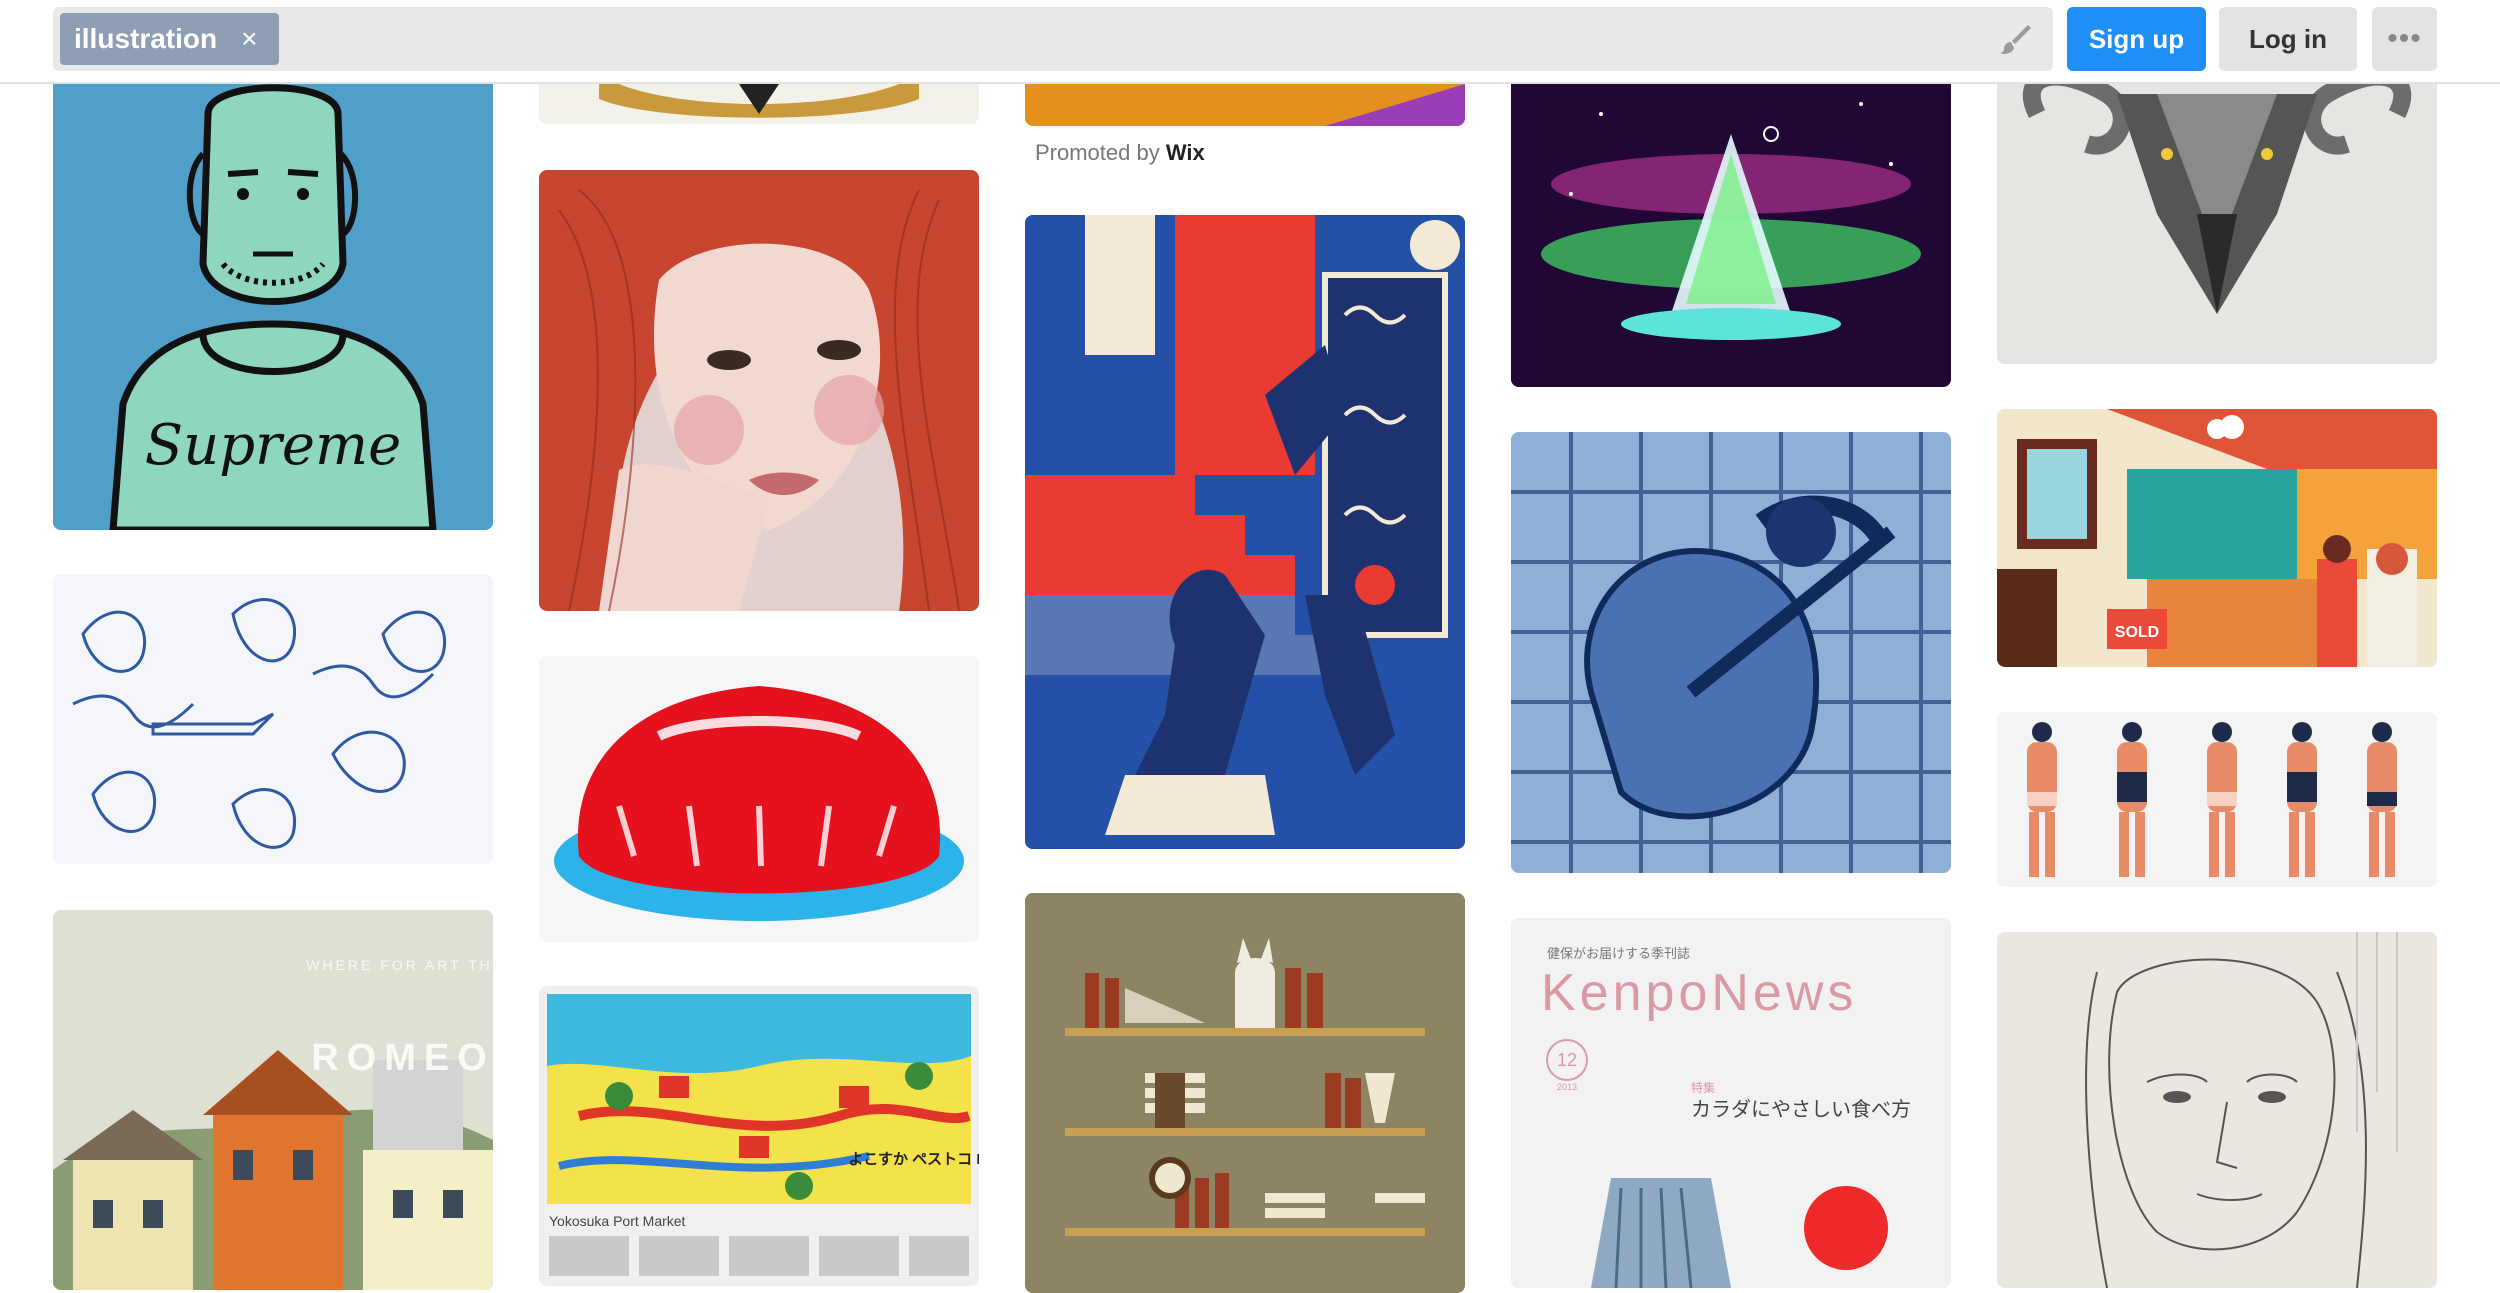 This screenshot has width=2500, height=1293. I want to click on pin-yokosuka-map: よこすか ペストコ MAP Yokosuka Port Market, so click(759, 1136).